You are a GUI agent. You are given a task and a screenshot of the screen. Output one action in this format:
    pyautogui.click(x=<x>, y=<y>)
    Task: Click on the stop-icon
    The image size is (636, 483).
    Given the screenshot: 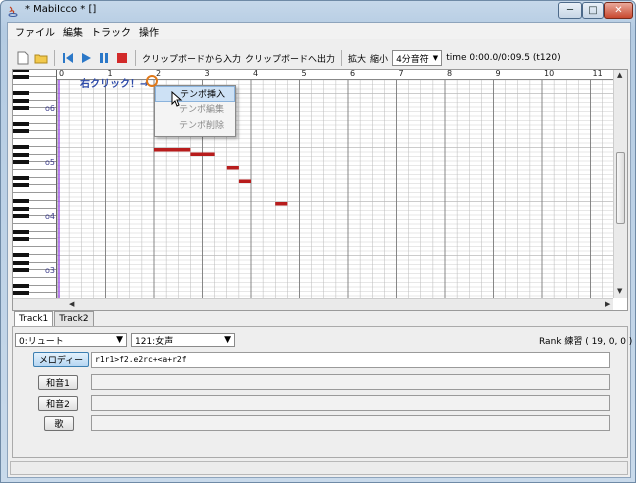 What is the action you would take?
    pyautogui.click(x=122, y=58)
    